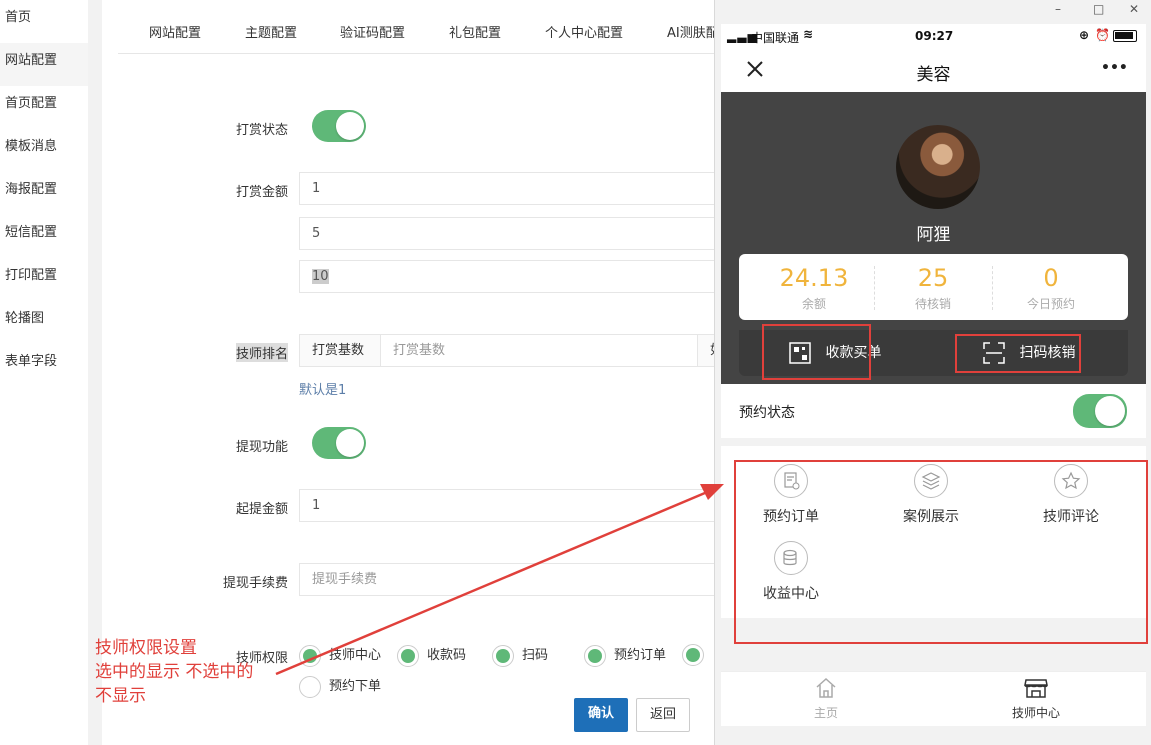 The height and width of the screenshot is (745, 1151). Describe the element at coordinates (508, 188) in the screenshot. I see `reward-amount-input-1: 1` at that location.